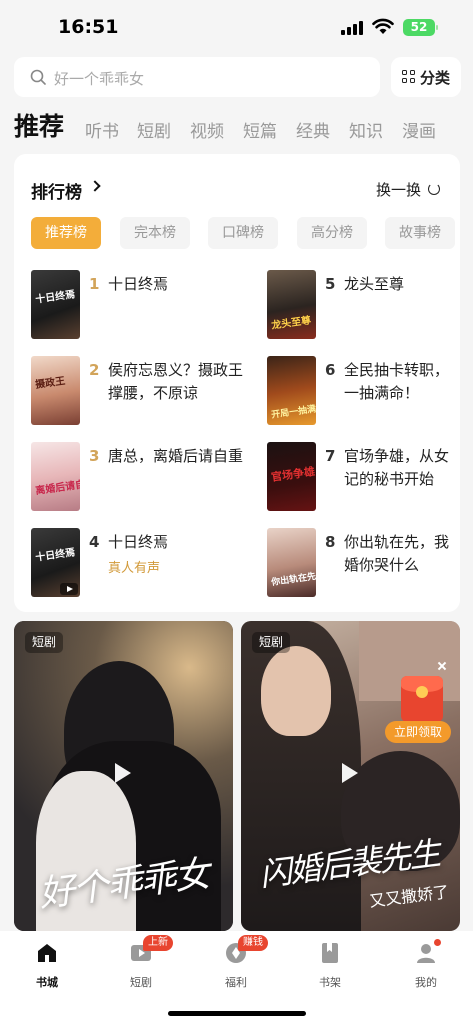  Describe the element at coordinates (94, 370) in the screenshot. I see `rank-number: 2` at that location.